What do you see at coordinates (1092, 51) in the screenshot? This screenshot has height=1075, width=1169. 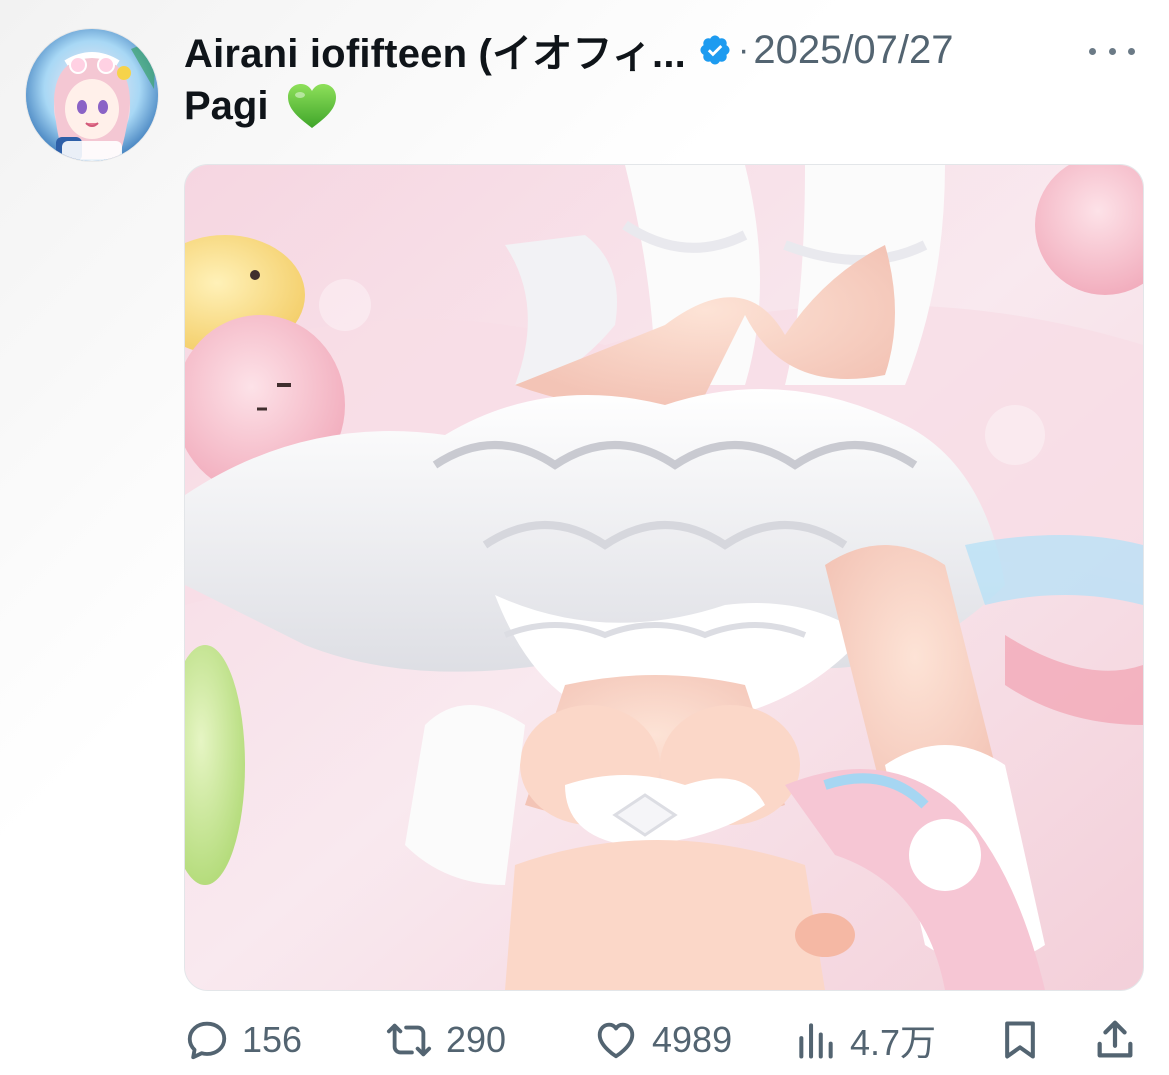 I see `more-horizontal-icon` at bounding box center [1092, 51].